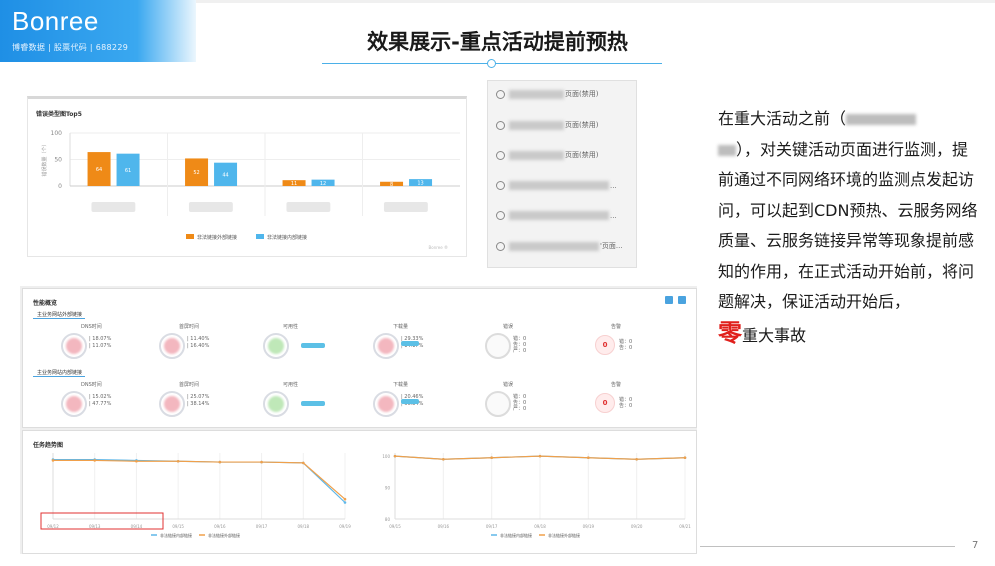 Image resolution: width=995 pixels, height=566 pixels. I want to click on metric-label: 首屏时间, so click(189, 327).